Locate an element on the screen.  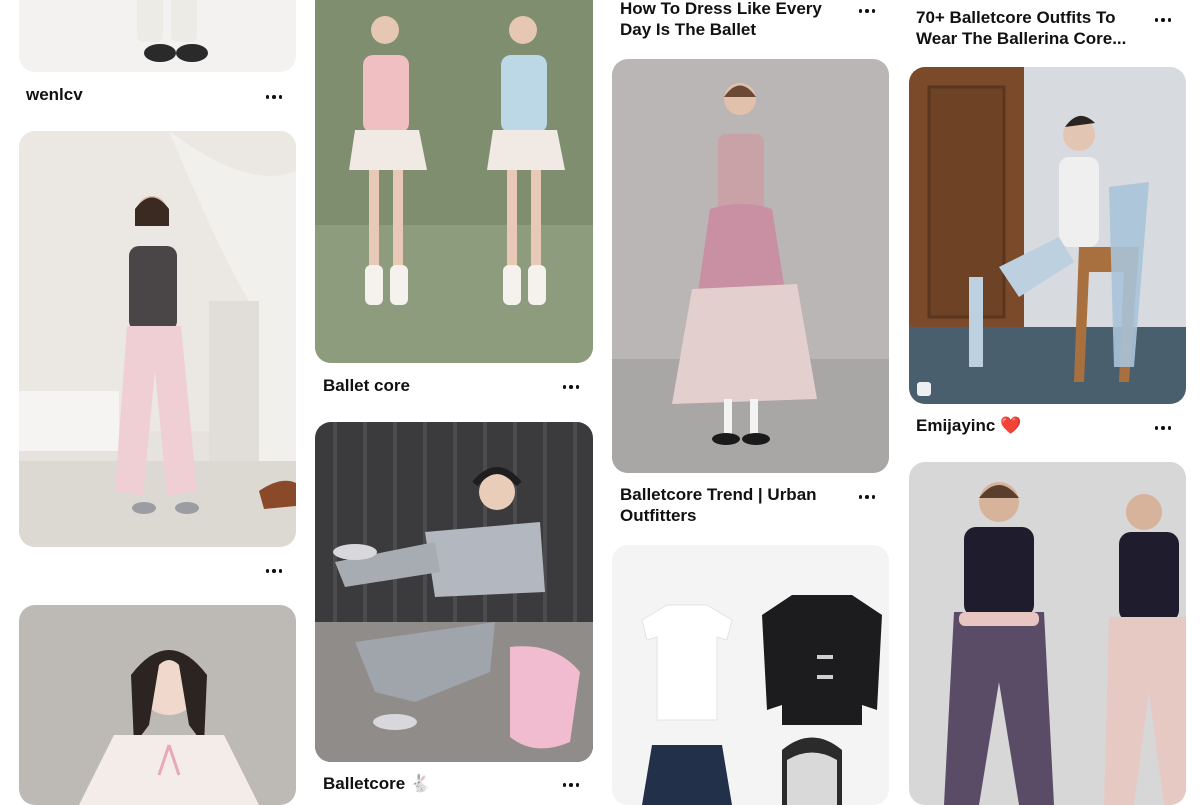
pin-image-chair-model is located at coordinates (1047, 235).